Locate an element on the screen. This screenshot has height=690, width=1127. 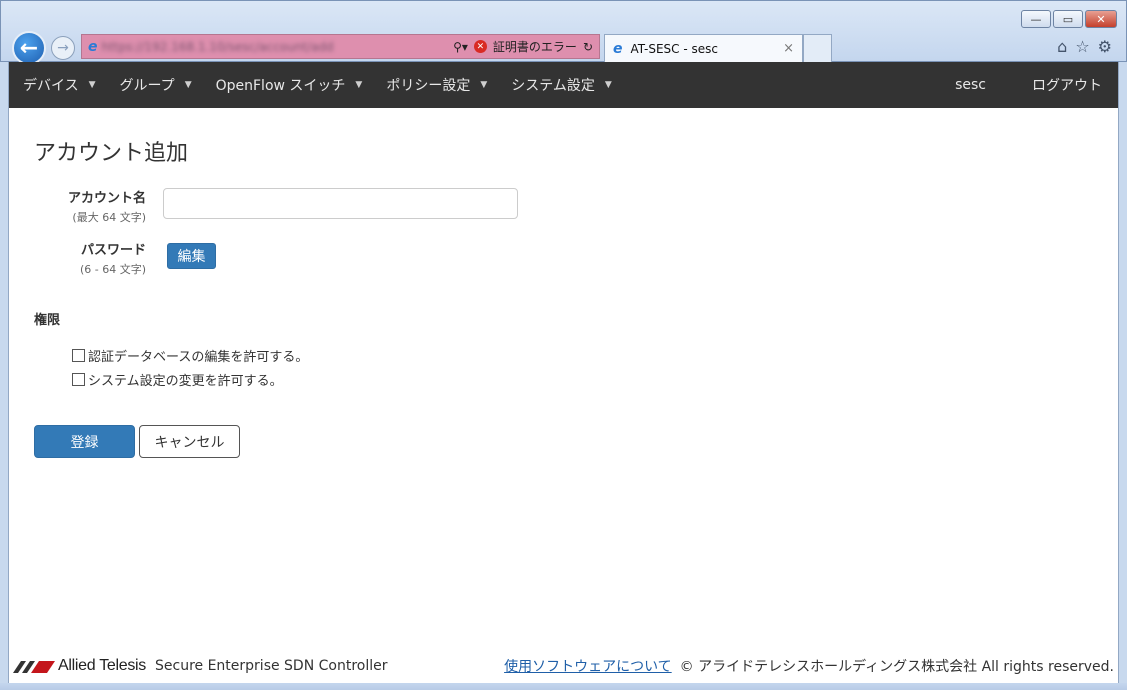
nav-policy-settings: ポリシー設定 ▼ is located at coordinates (436, 85).